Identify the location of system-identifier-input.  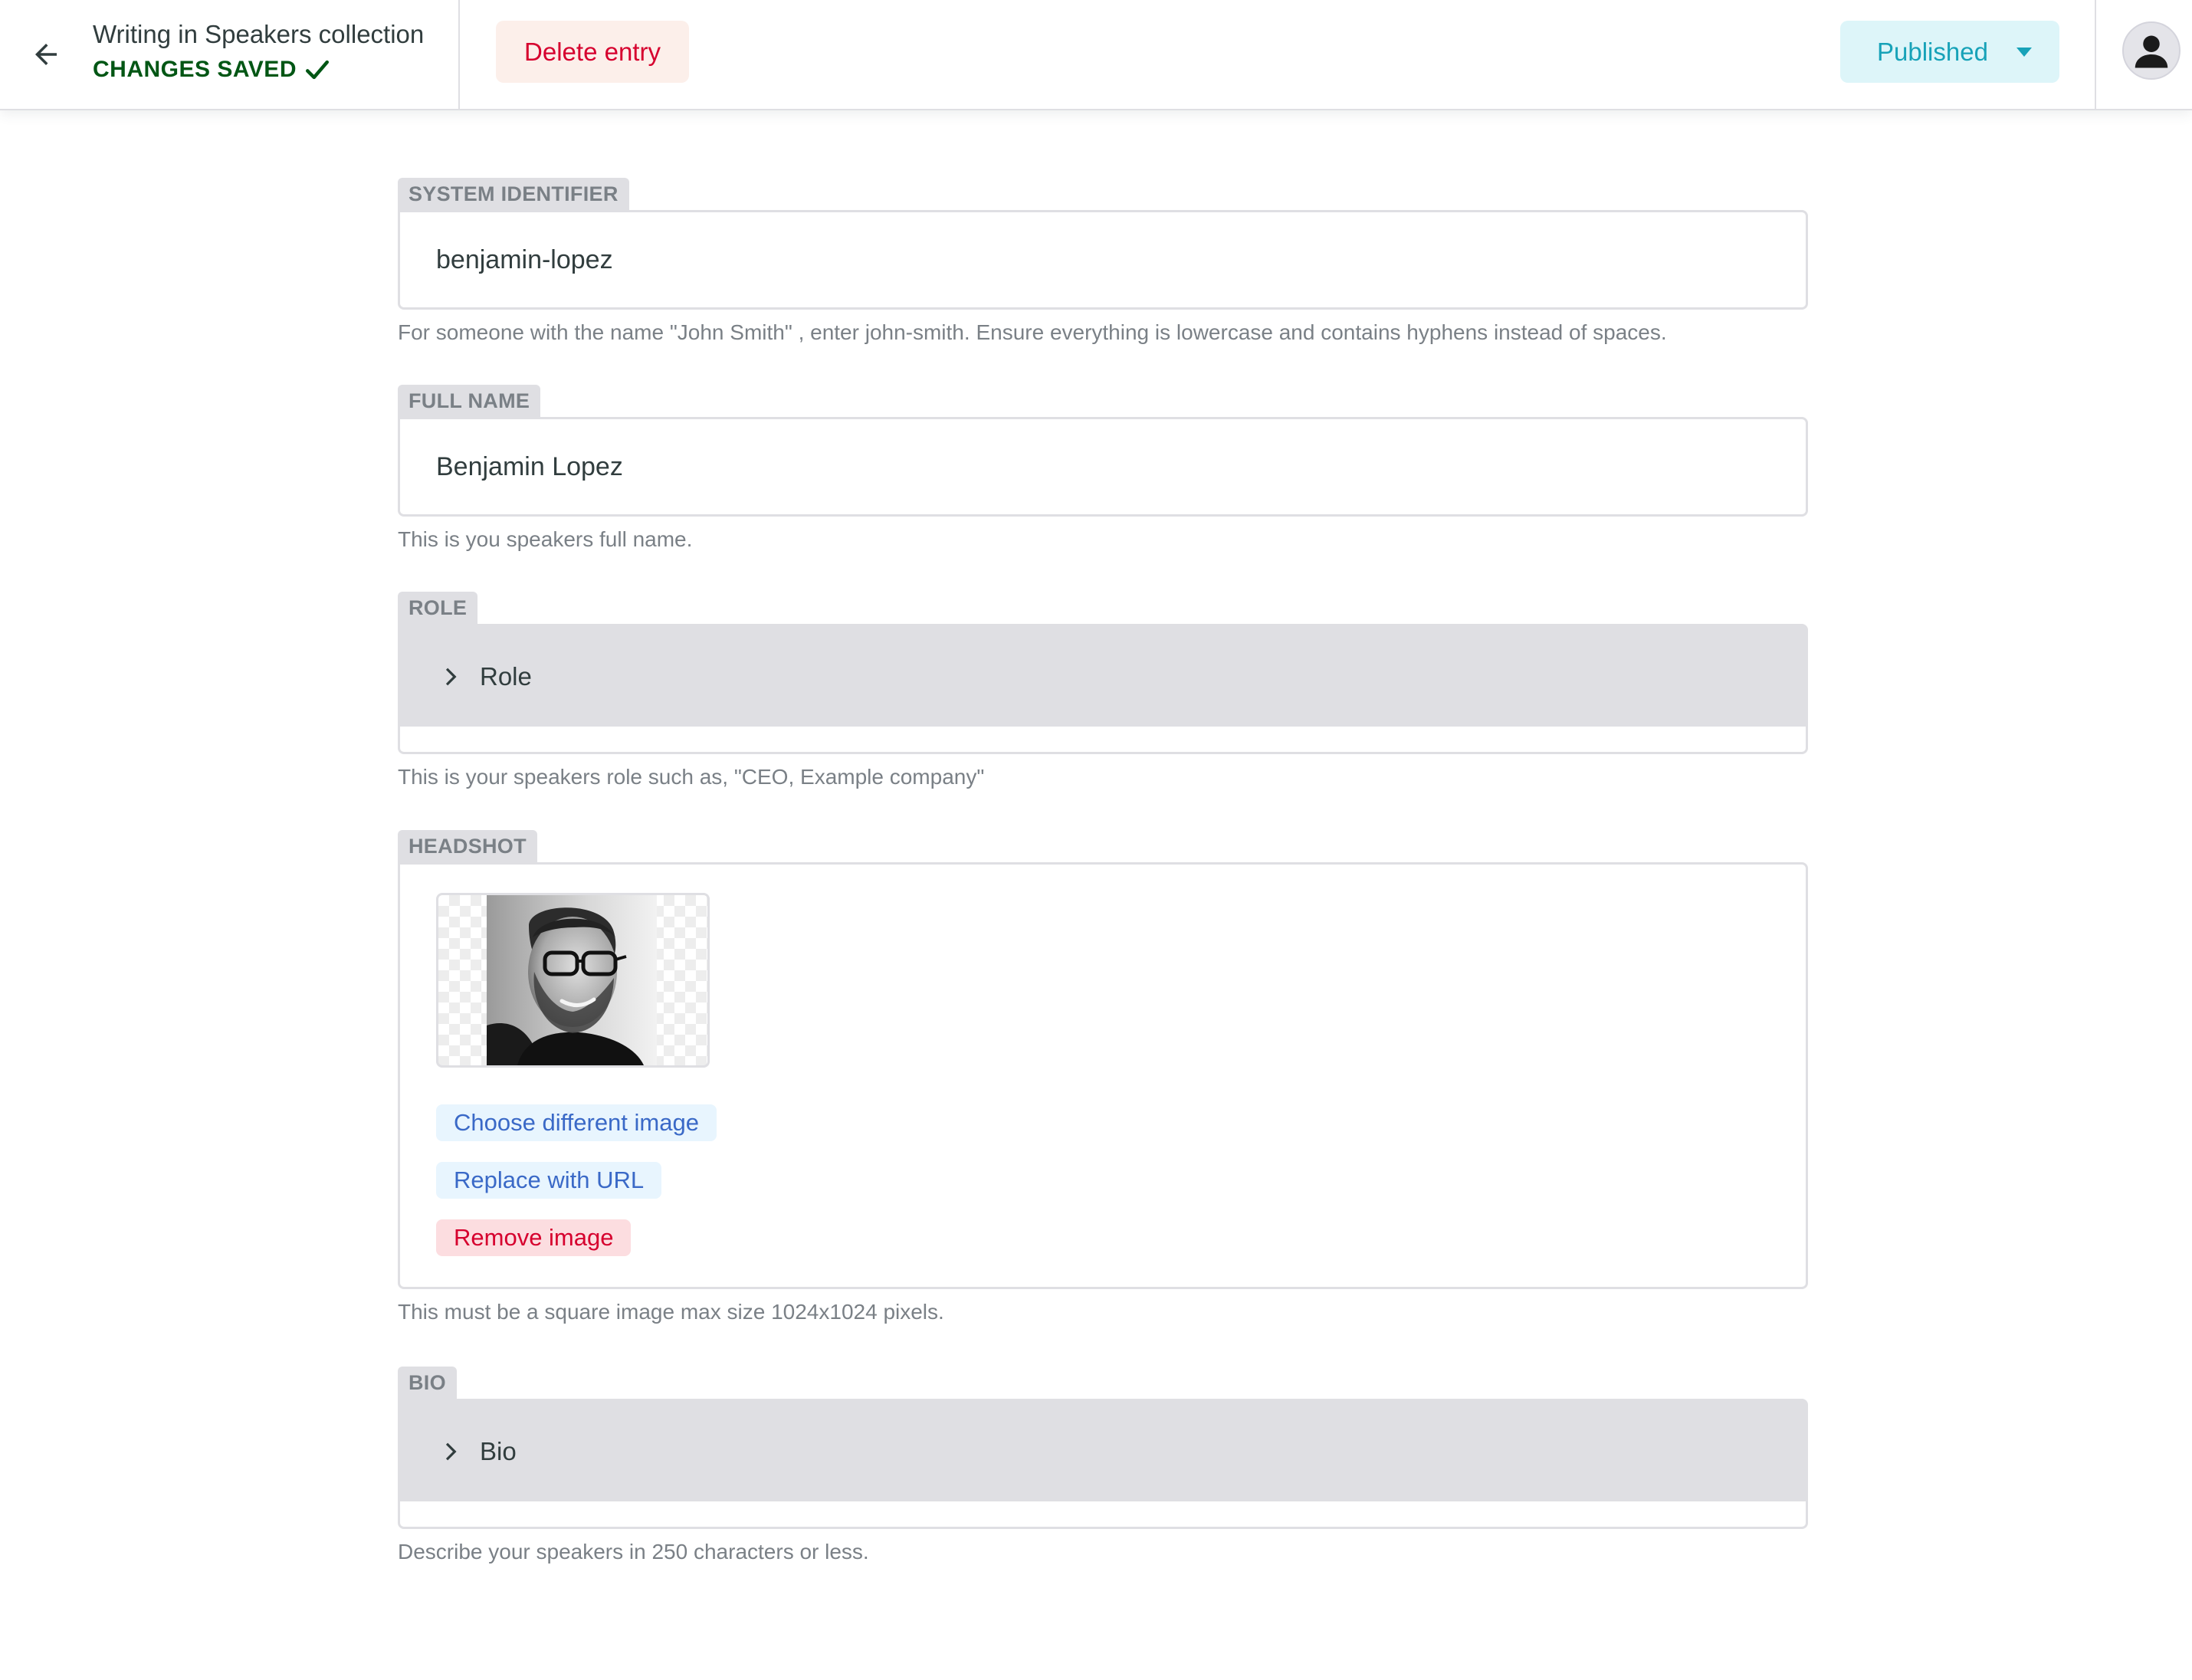
(1103, 259).